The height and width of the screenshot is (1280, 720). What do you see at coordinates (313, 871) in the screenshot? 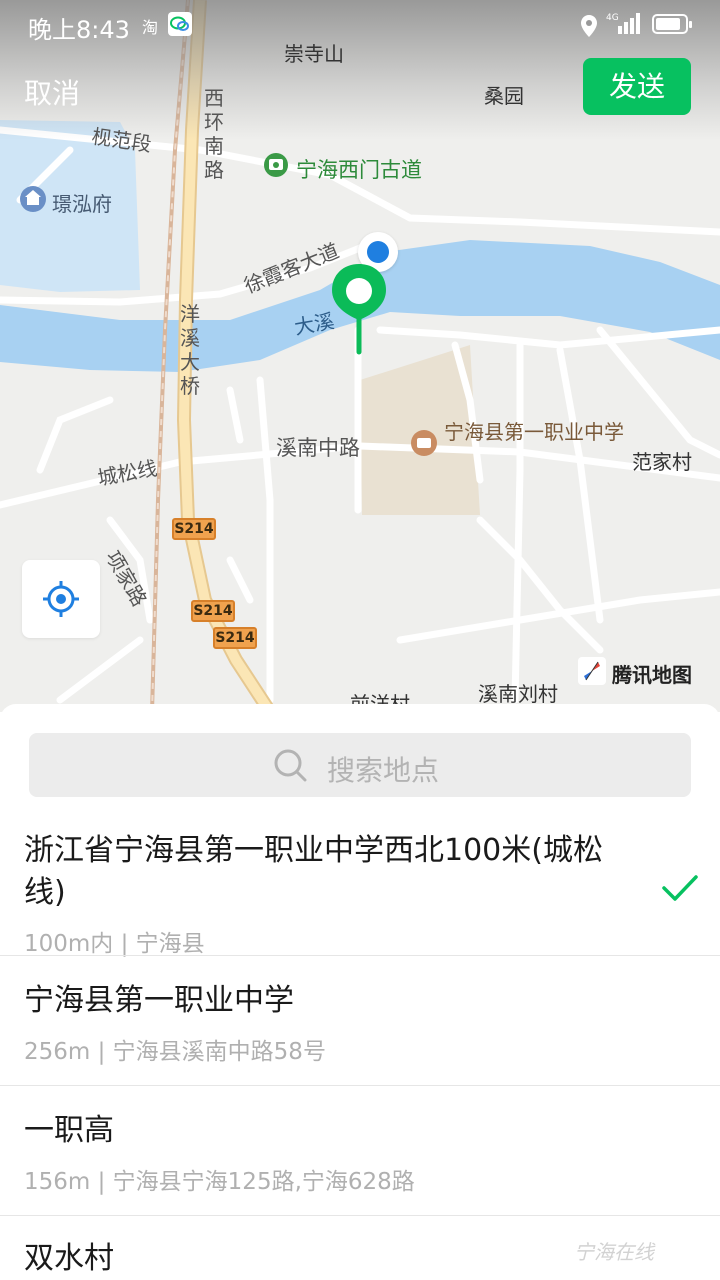
I see `result-title: 浙江省宁海县第一职业中学西北100米(城松线)` at bounding box center [313, 871].